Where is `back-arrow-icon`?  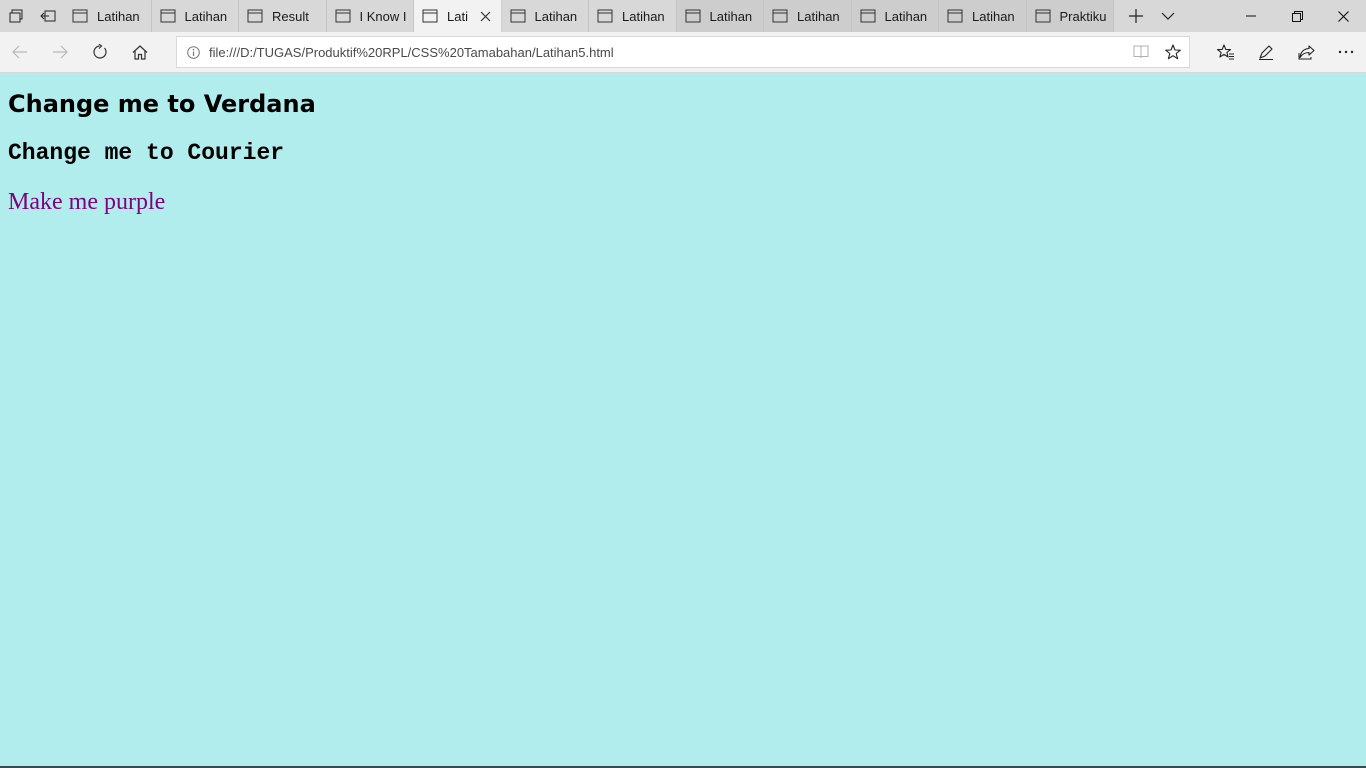 back-arrow-icon is located at coordinates (19, 52).